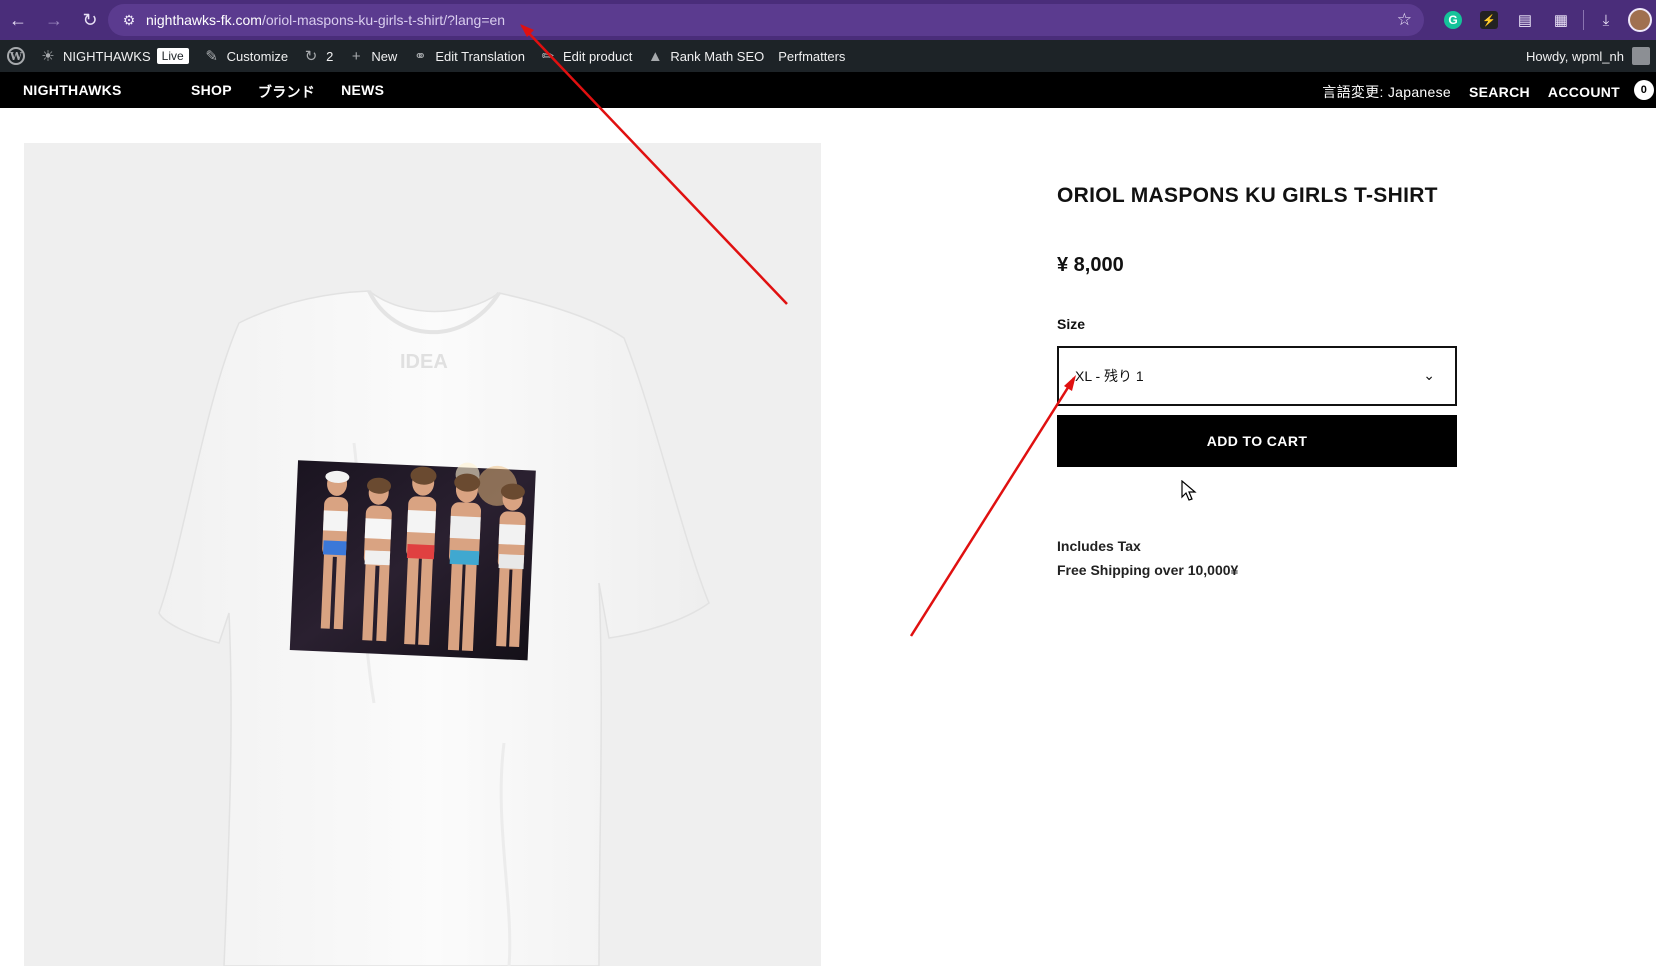 The width and height of the screenshot is (1656, 966). I want to click on add-to-cart-button: ADD TO CART, so click(1257, 441).